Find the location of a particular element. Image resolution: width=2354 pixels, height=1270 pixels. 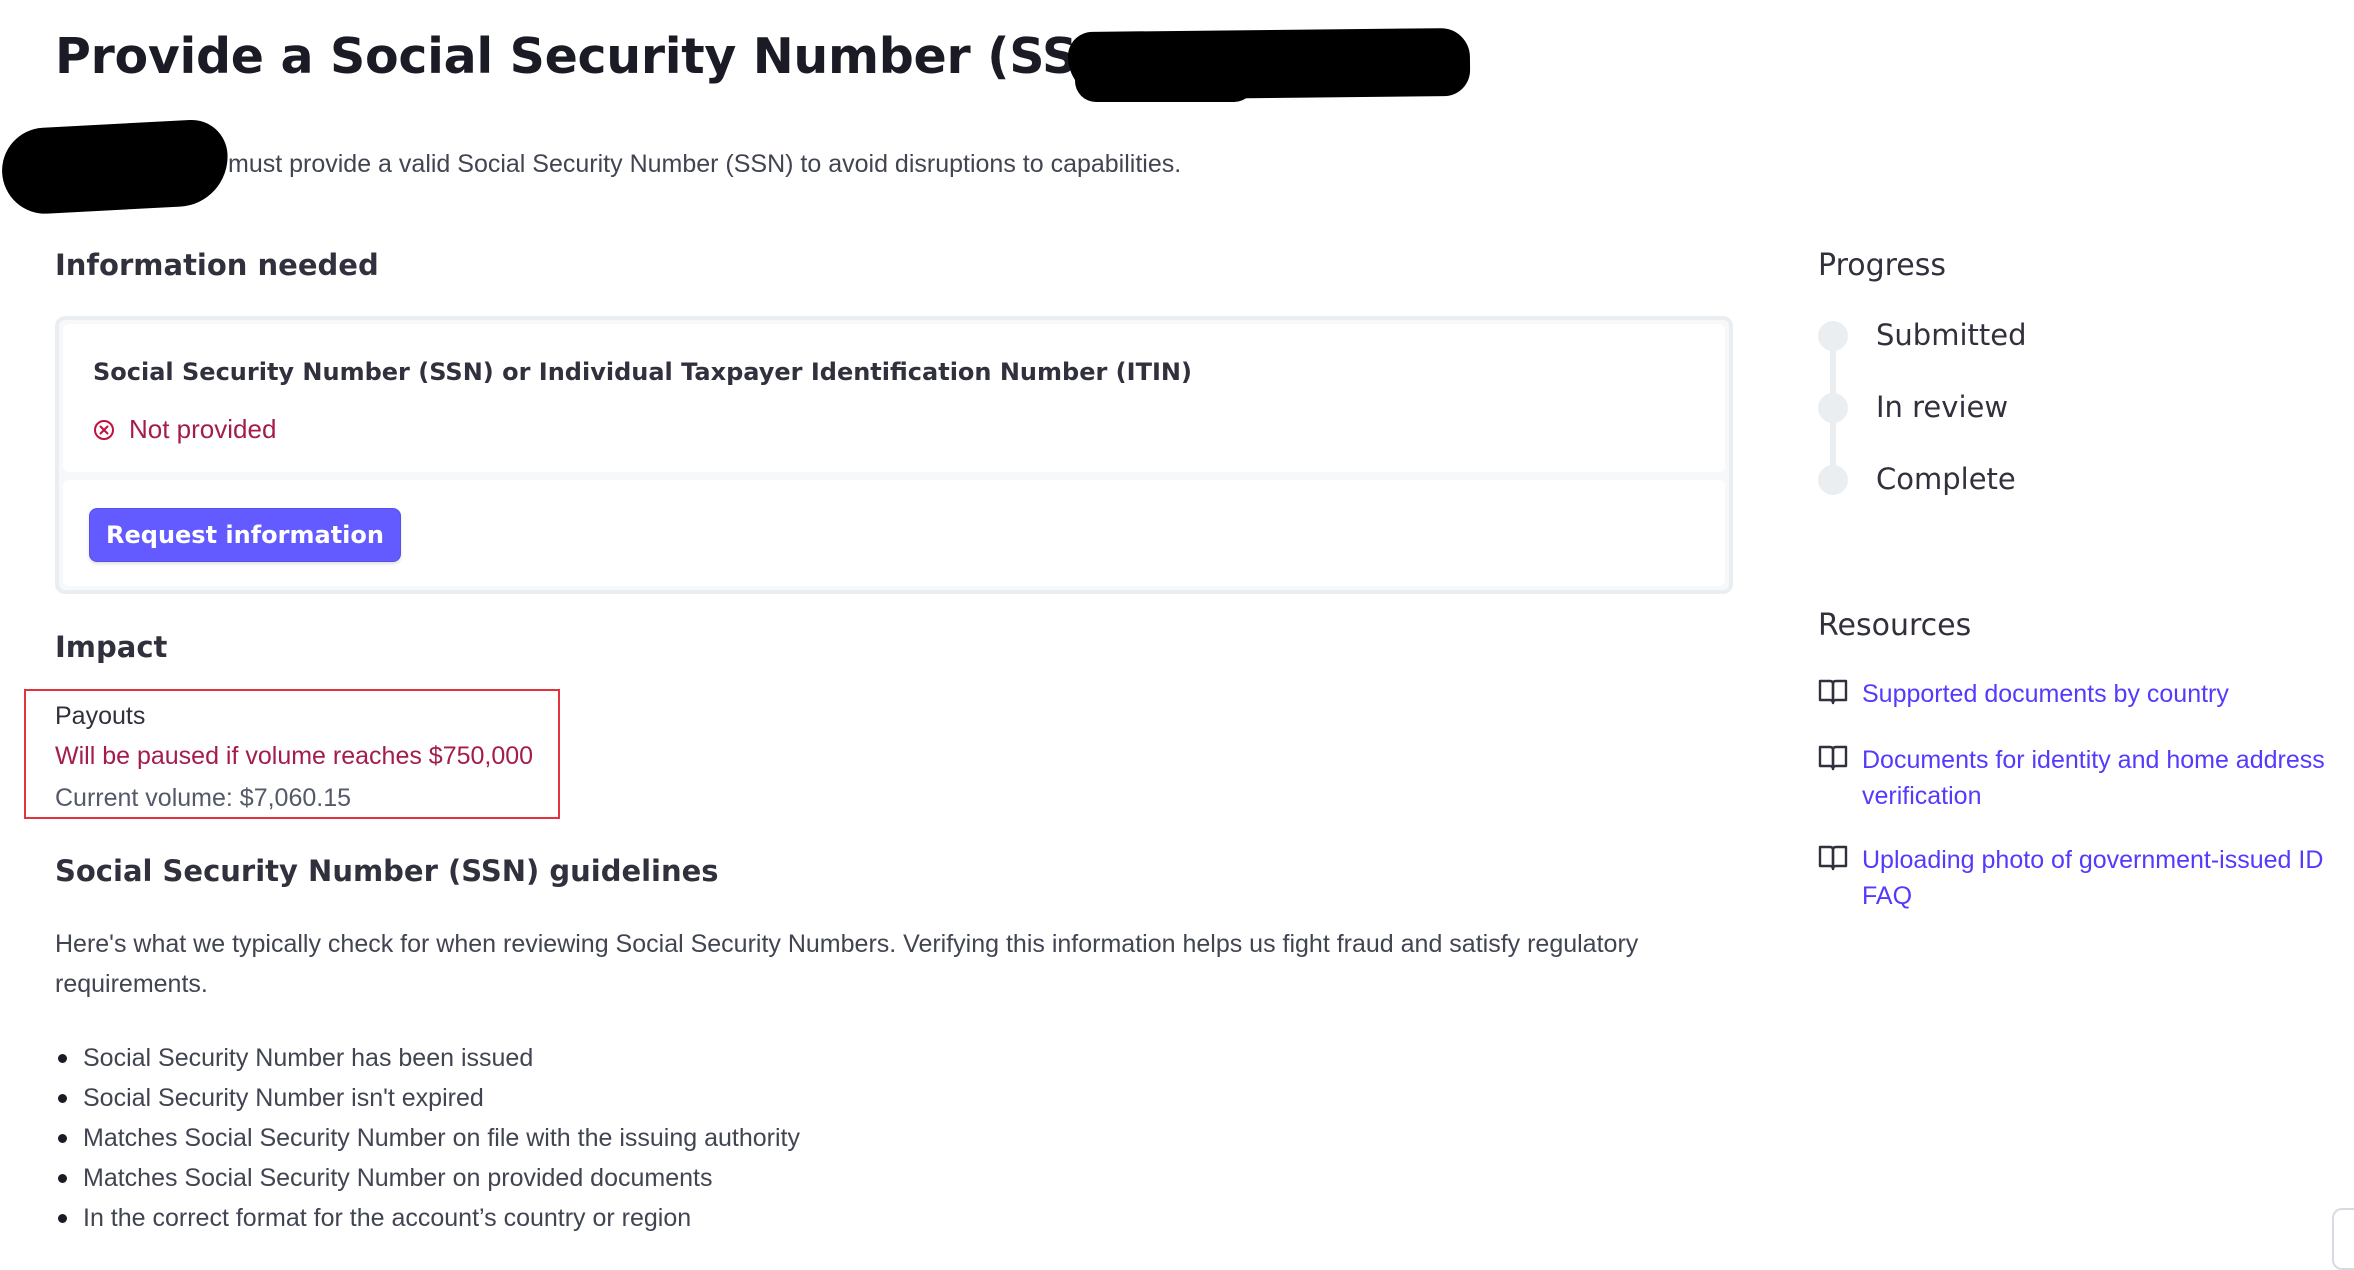

request-information-button: Request information is located at coordinates (245, 535).